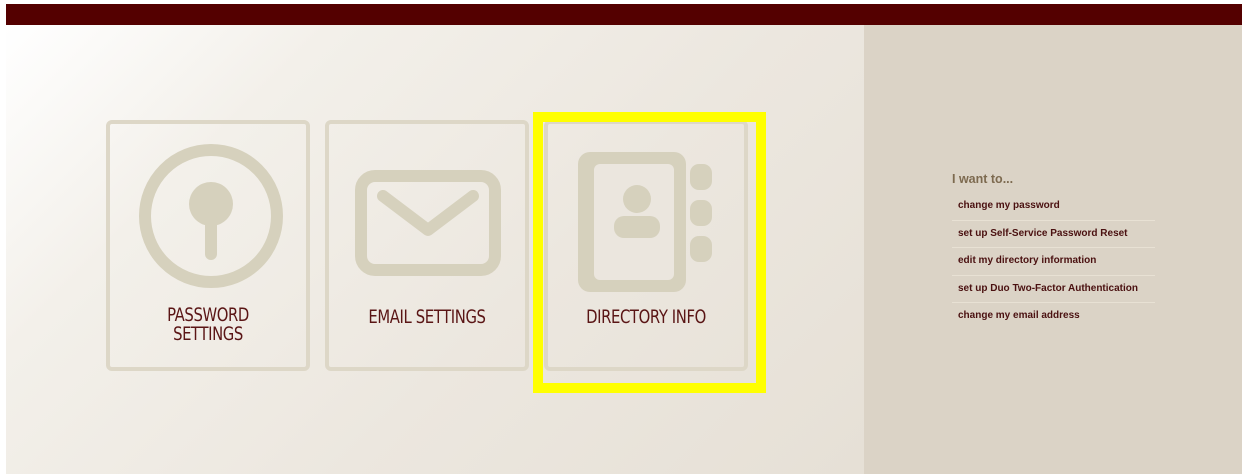 The height and width of the screenshot is (474, 1242). I want to click on email-settings-tile: EMAIL SETTINGS, so click(427, 245).